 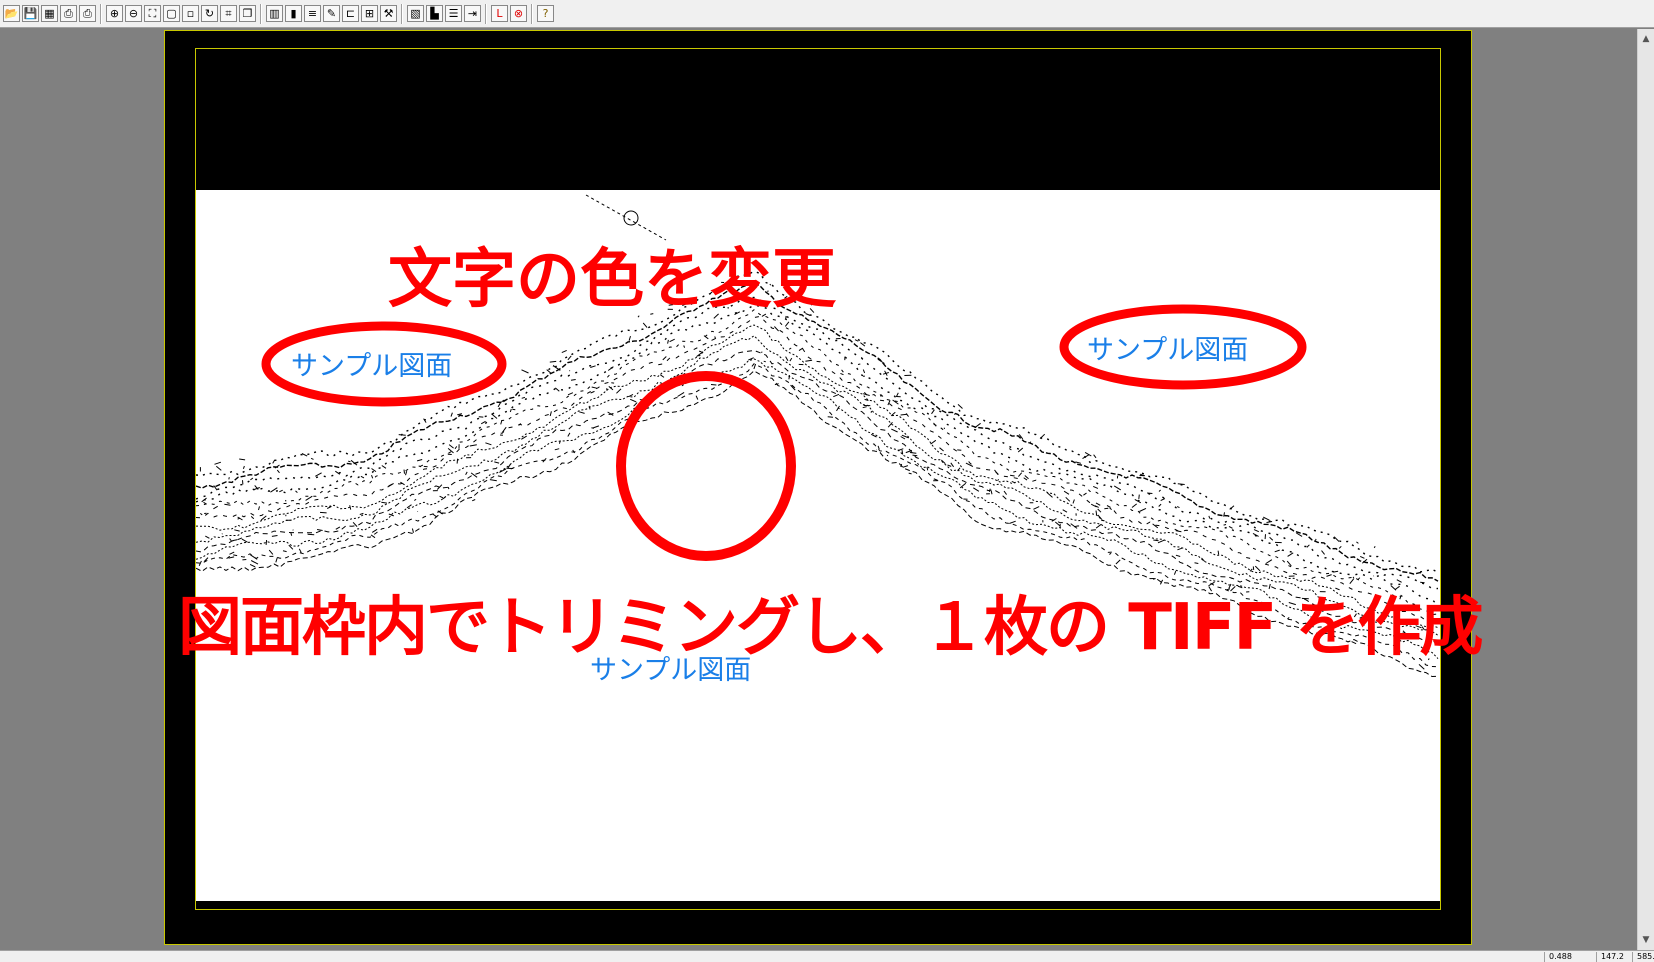 What do you see at coordinates (372, 366) in the screenshot?
I see `sample-label-left: サンプル図面` at bounding box center [372, 366].